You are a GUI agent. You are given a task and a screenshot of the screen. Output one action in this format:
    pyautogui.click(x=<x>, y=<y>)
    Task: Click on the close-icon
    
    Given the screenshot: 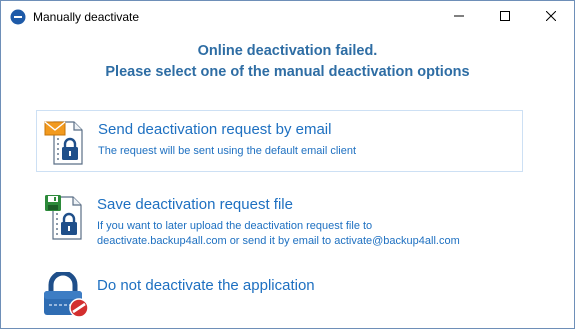 What is the action you would take?
    pyautogui.click(x=551, y=17)
    